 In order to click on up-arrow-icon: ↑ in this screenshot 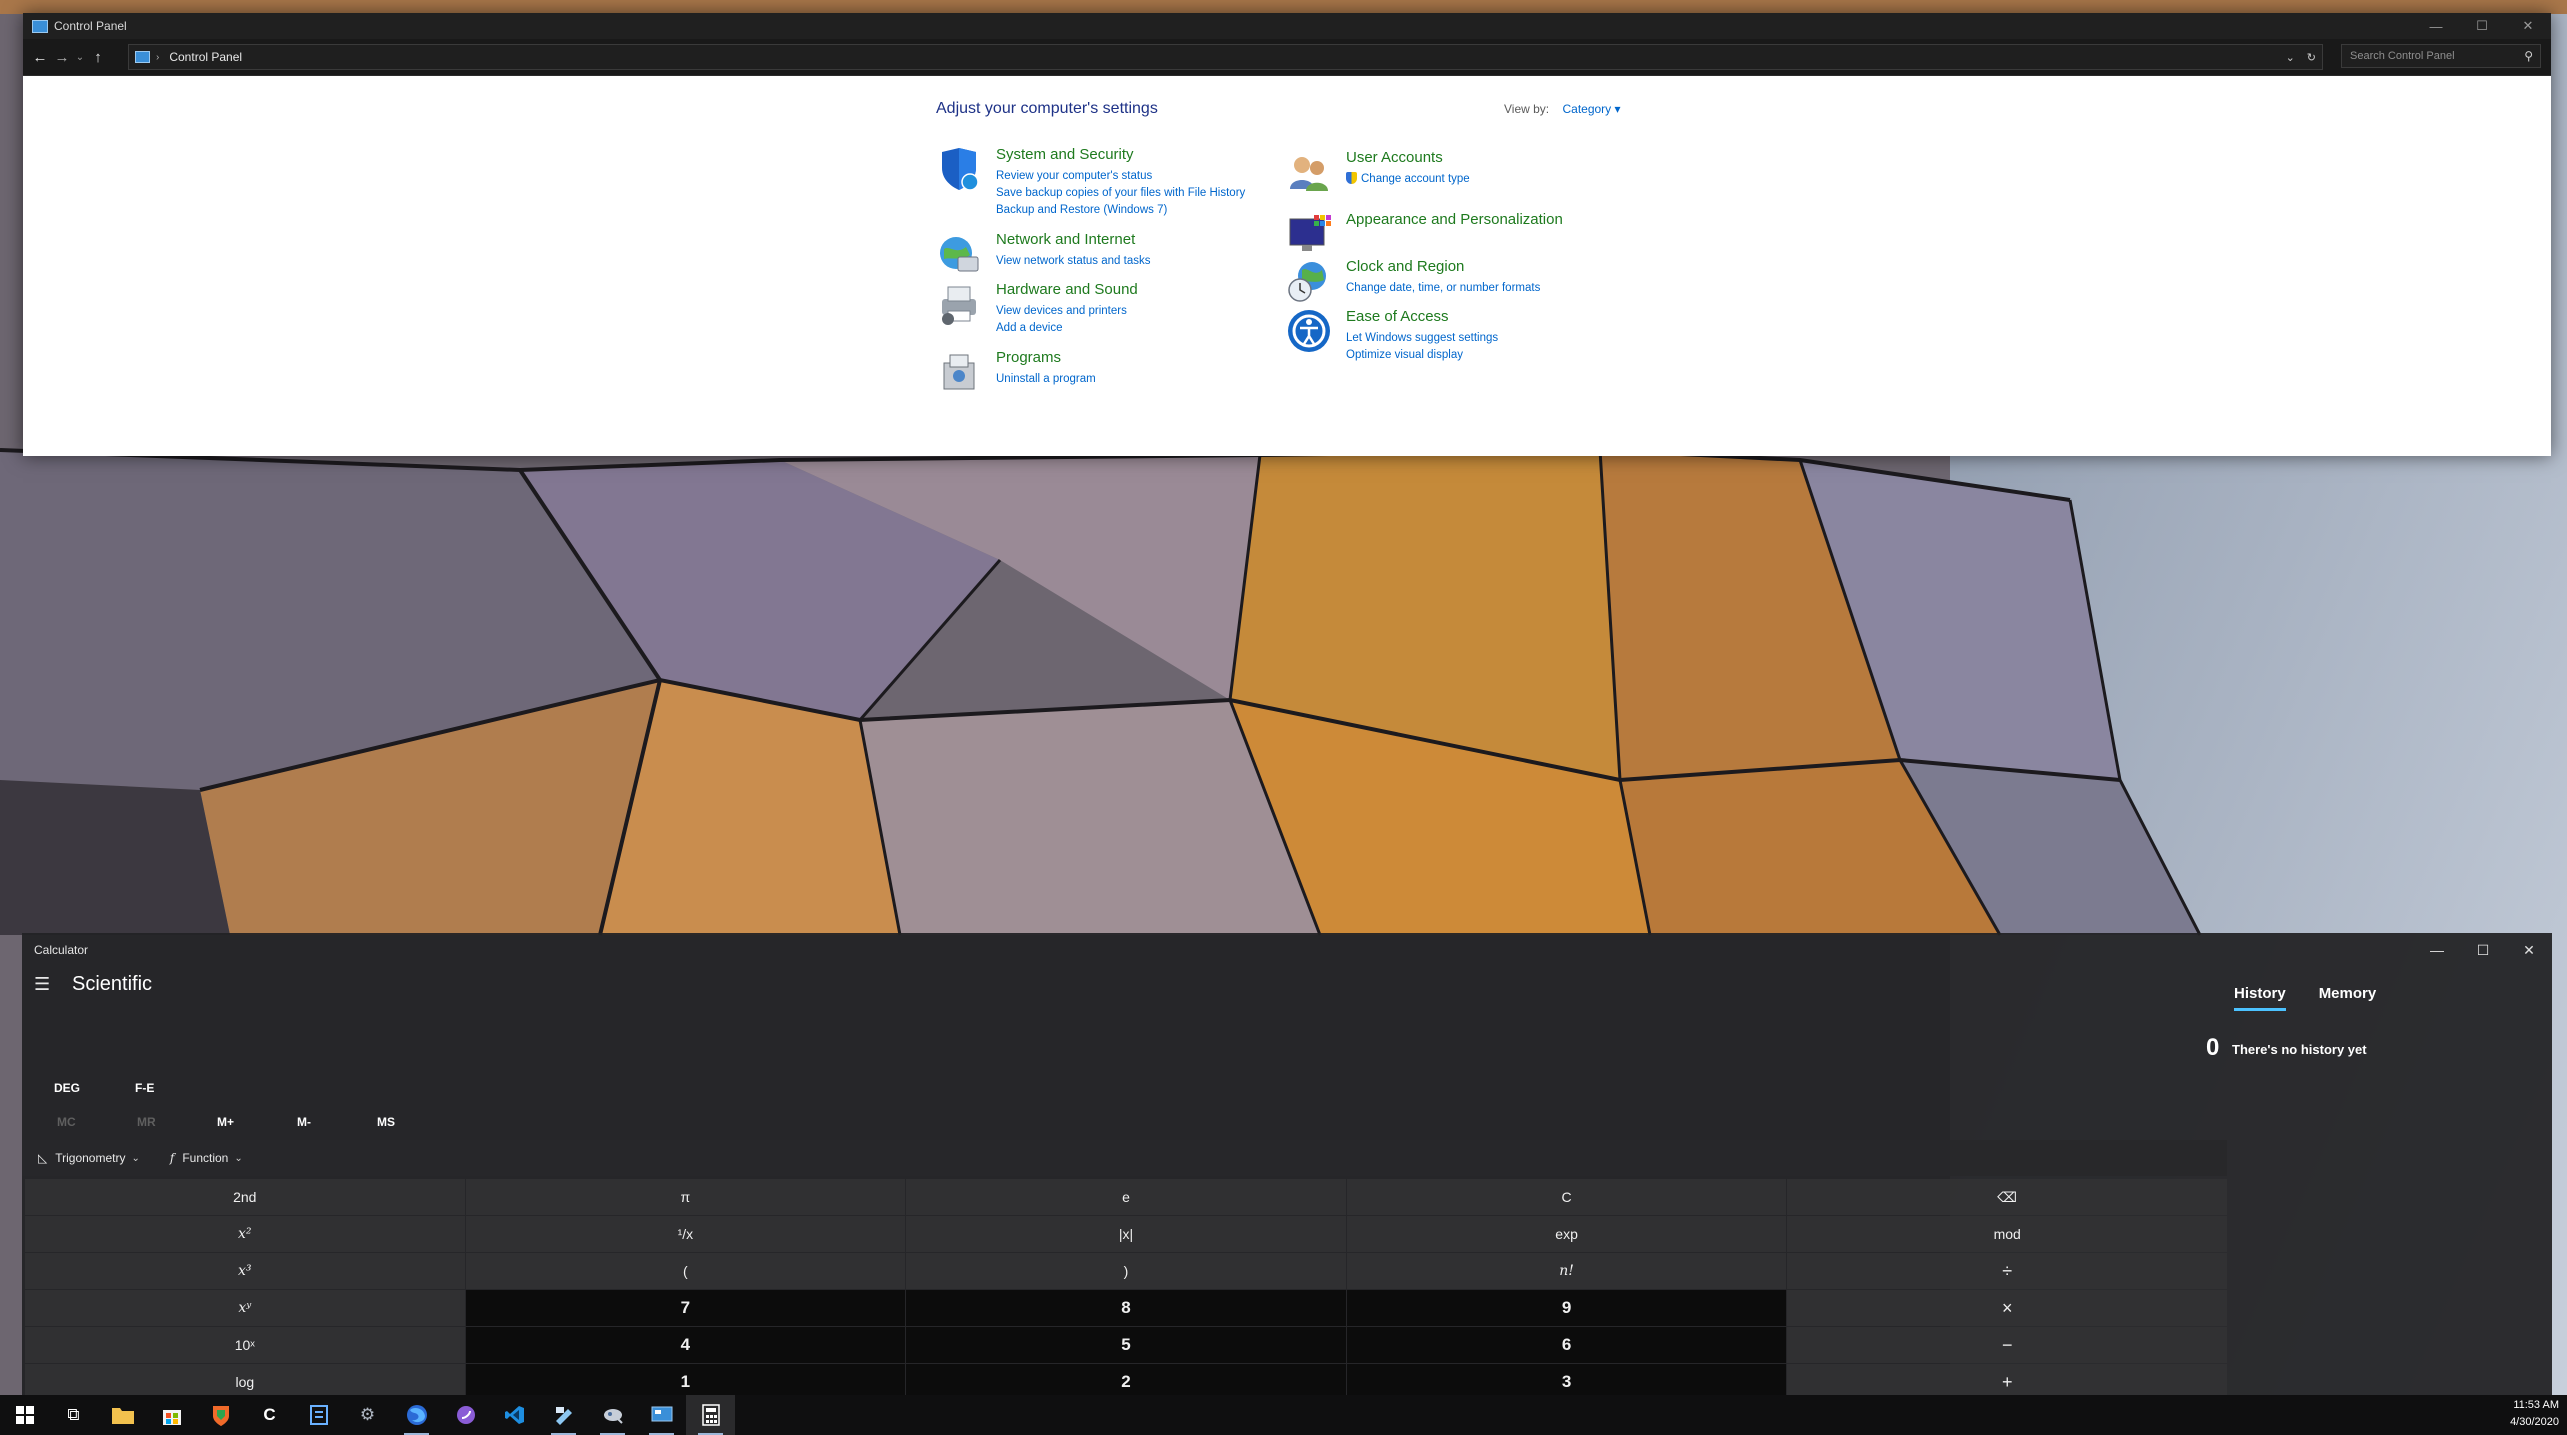, I will do `click(98, 57)`.